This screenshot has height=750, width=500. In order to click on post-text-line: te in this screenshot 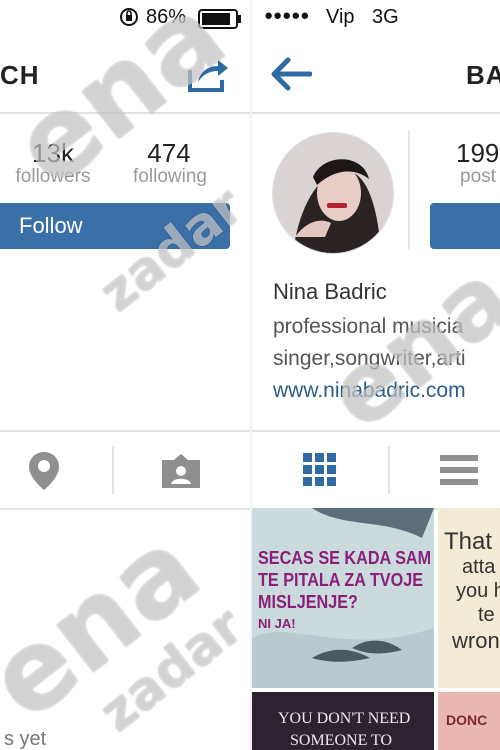, I will do `click(486, 615)`.